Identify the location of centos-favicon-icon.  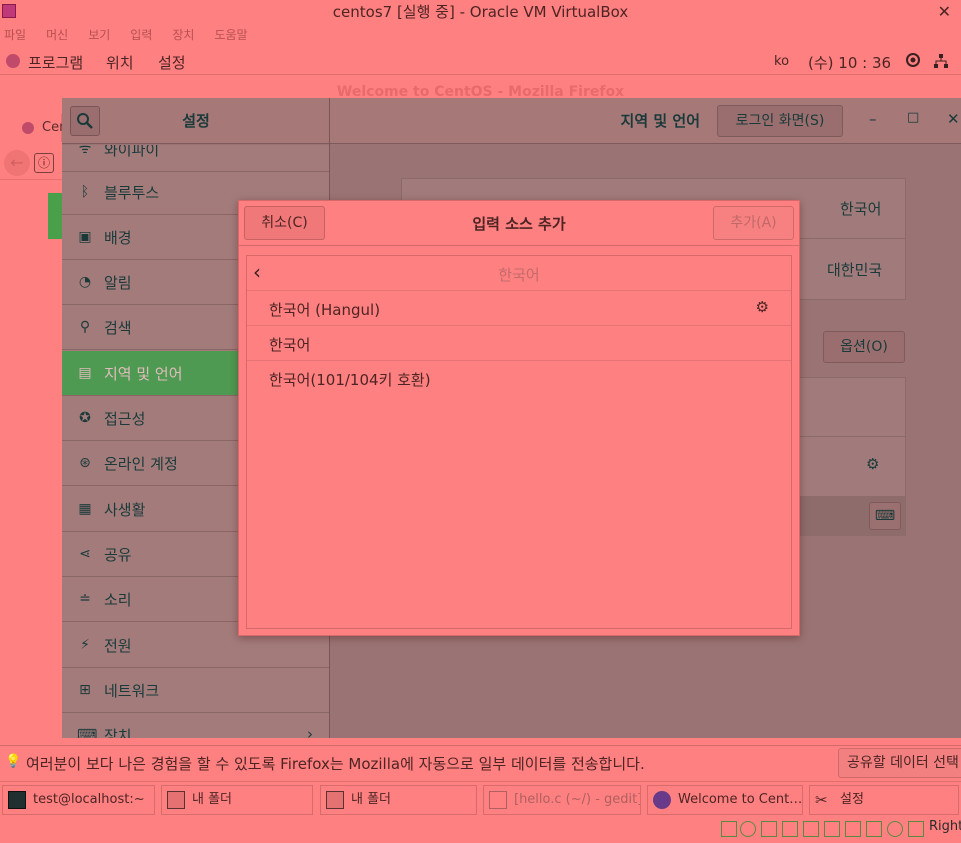
(28, 128).